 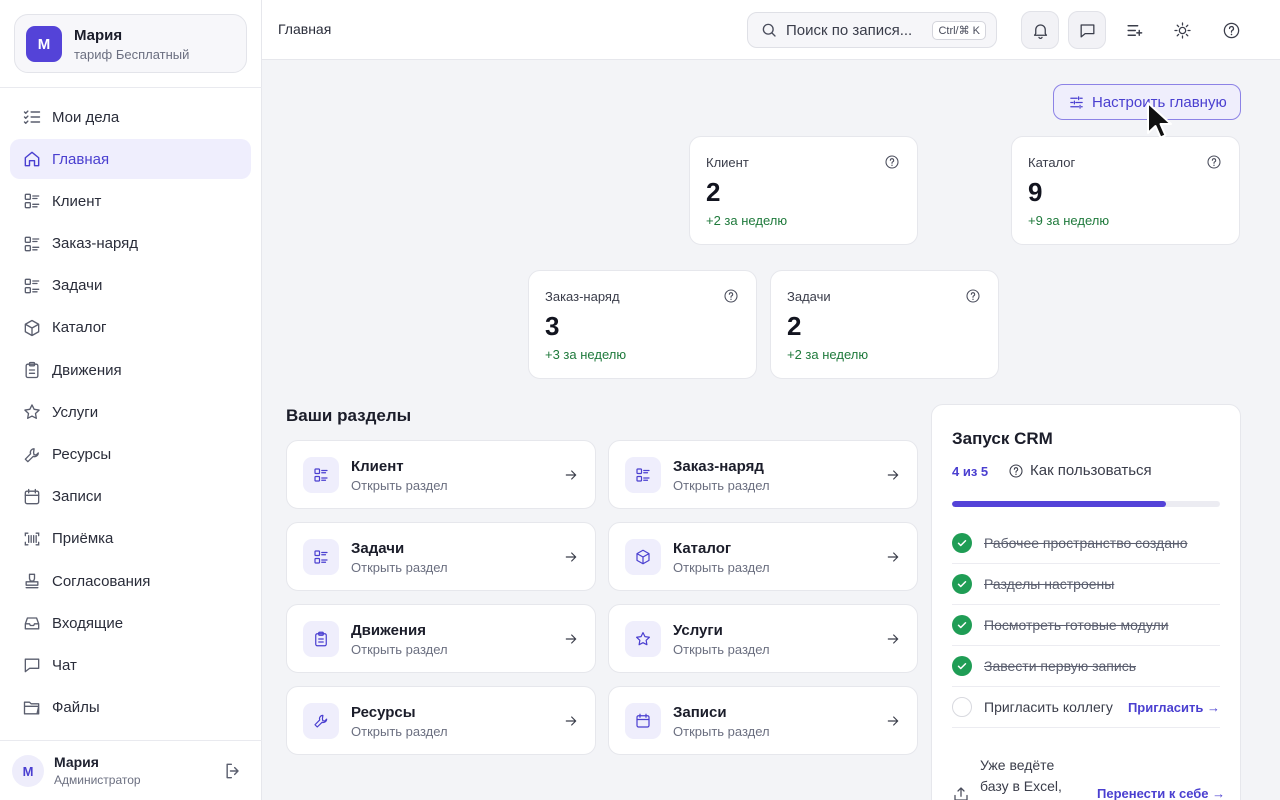 What do you see at coordinates (763, 556) in the screenshot?
I see `section-tile: Каталог Открыть раздел` at bounding box center [763, 556].